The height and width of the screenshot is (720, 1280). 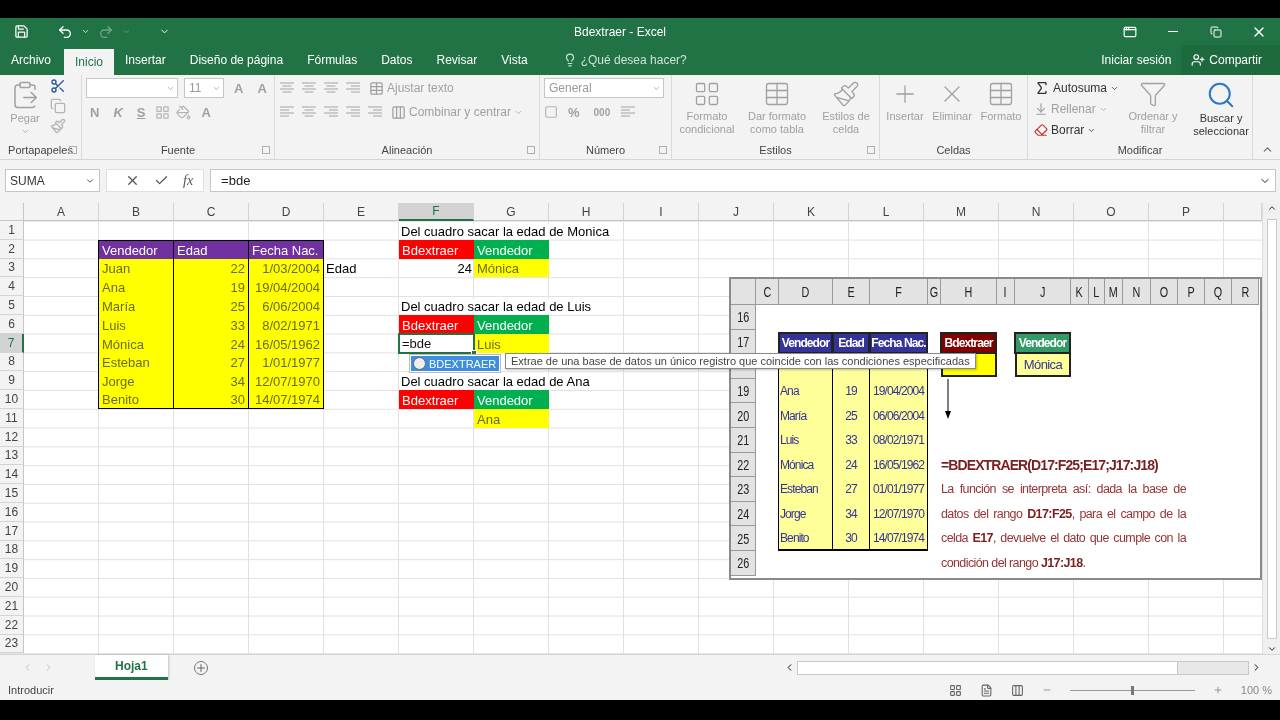 What do you see at coordinates (132, 180) in the screenshot?
I see `cancel-icon` at bounding box center [132, 180].